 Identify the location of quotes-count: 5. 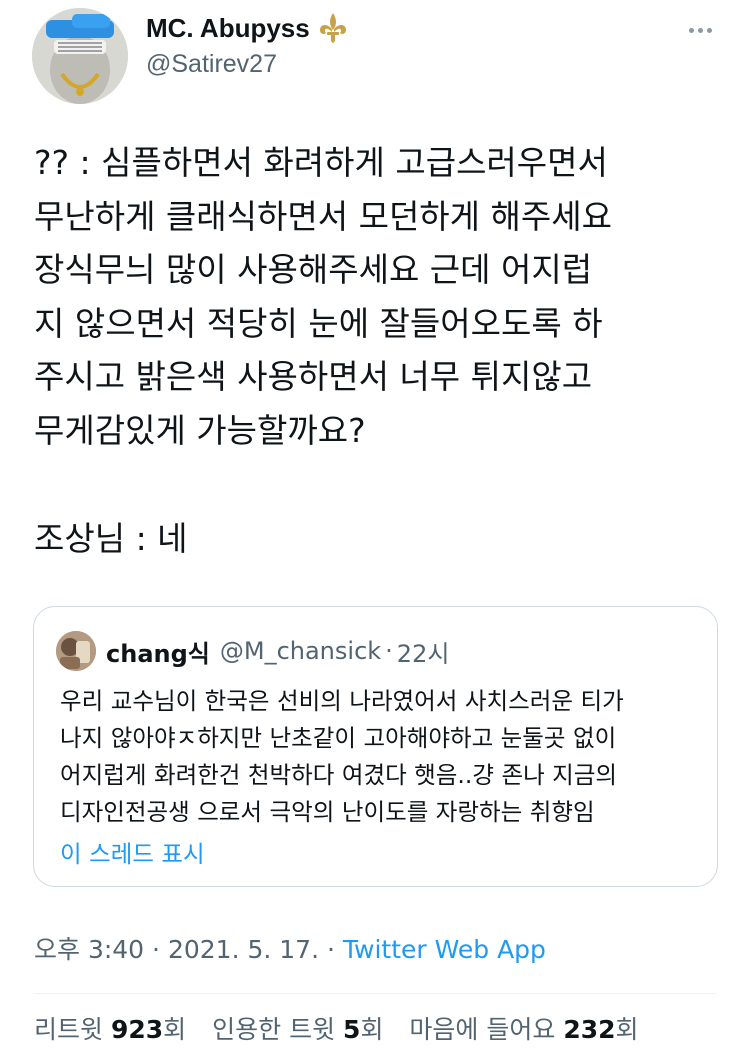
(352, 1029).